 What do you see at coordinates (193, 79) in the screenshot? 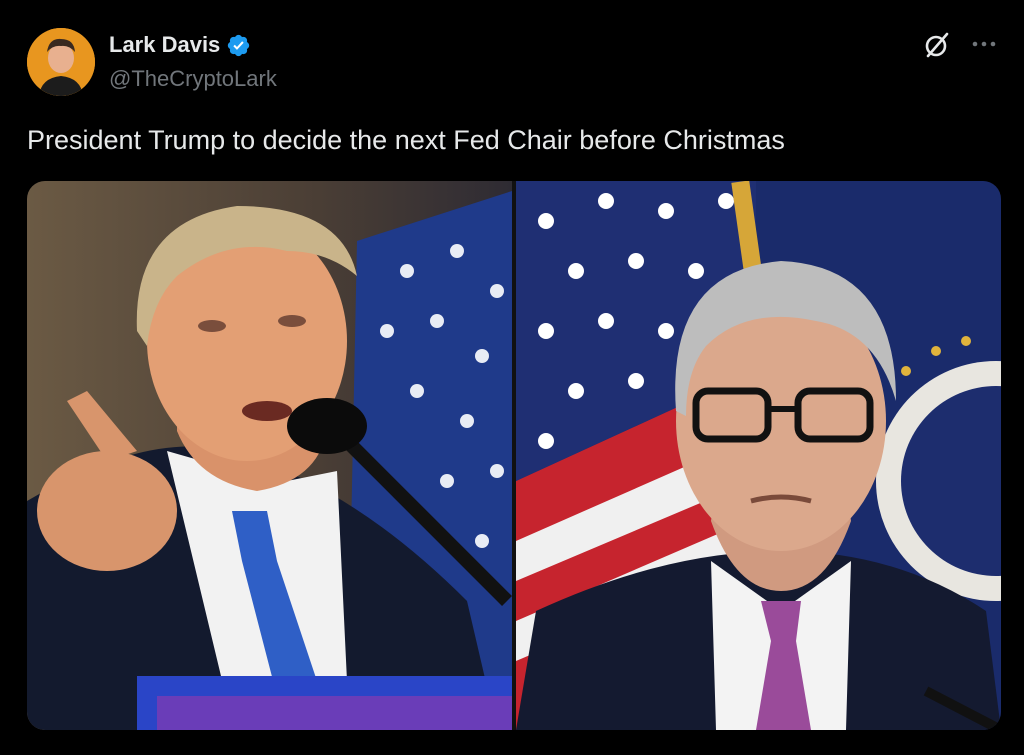
I see `author-handle: @TheCryptoLark` at bounding box center [193, 79].